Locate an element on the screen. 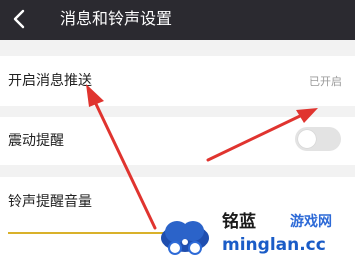 The height and width of the screenshot is (265, 355). annotation-arrow-message-push is located at coordinates (121, 157).